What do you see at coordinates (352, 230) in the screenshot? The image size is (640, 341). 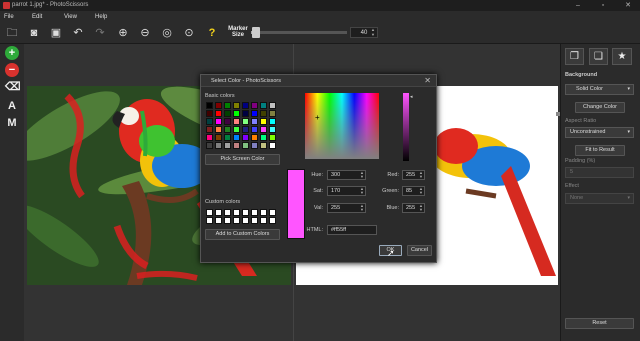 I see `html-input: #ff55ff` at bounding box center [352, 230].